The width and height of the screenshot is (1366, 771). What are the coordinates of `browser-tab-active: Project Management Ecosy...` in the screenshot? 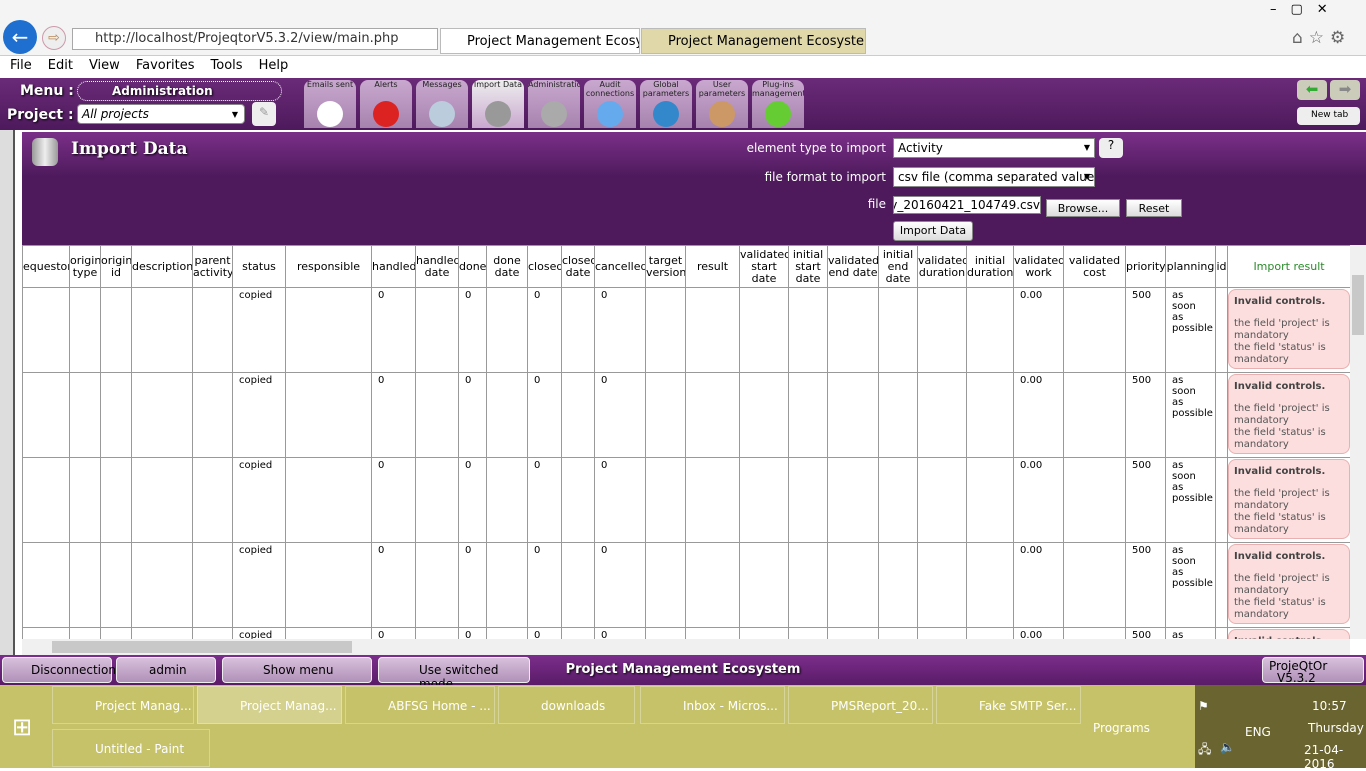 It's located at (540, 41).